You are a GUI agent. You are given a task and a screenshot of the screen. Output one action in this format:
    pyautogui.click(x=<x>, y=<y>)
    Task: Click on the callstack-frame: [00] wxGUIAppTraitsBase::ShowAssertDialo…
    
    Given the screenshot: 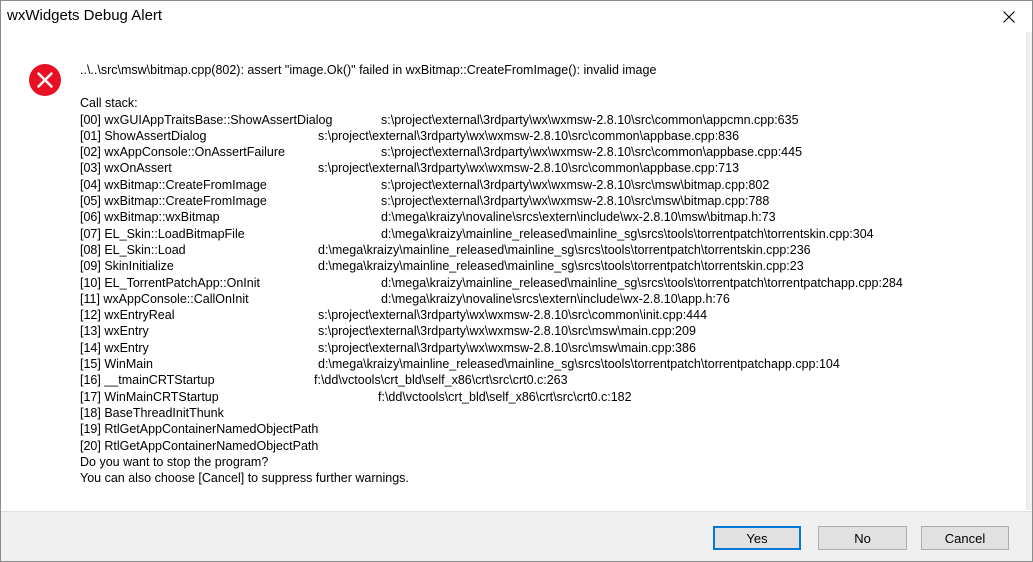 What is the action you would take?
    pyautogui.click(x=545, y=120)
    